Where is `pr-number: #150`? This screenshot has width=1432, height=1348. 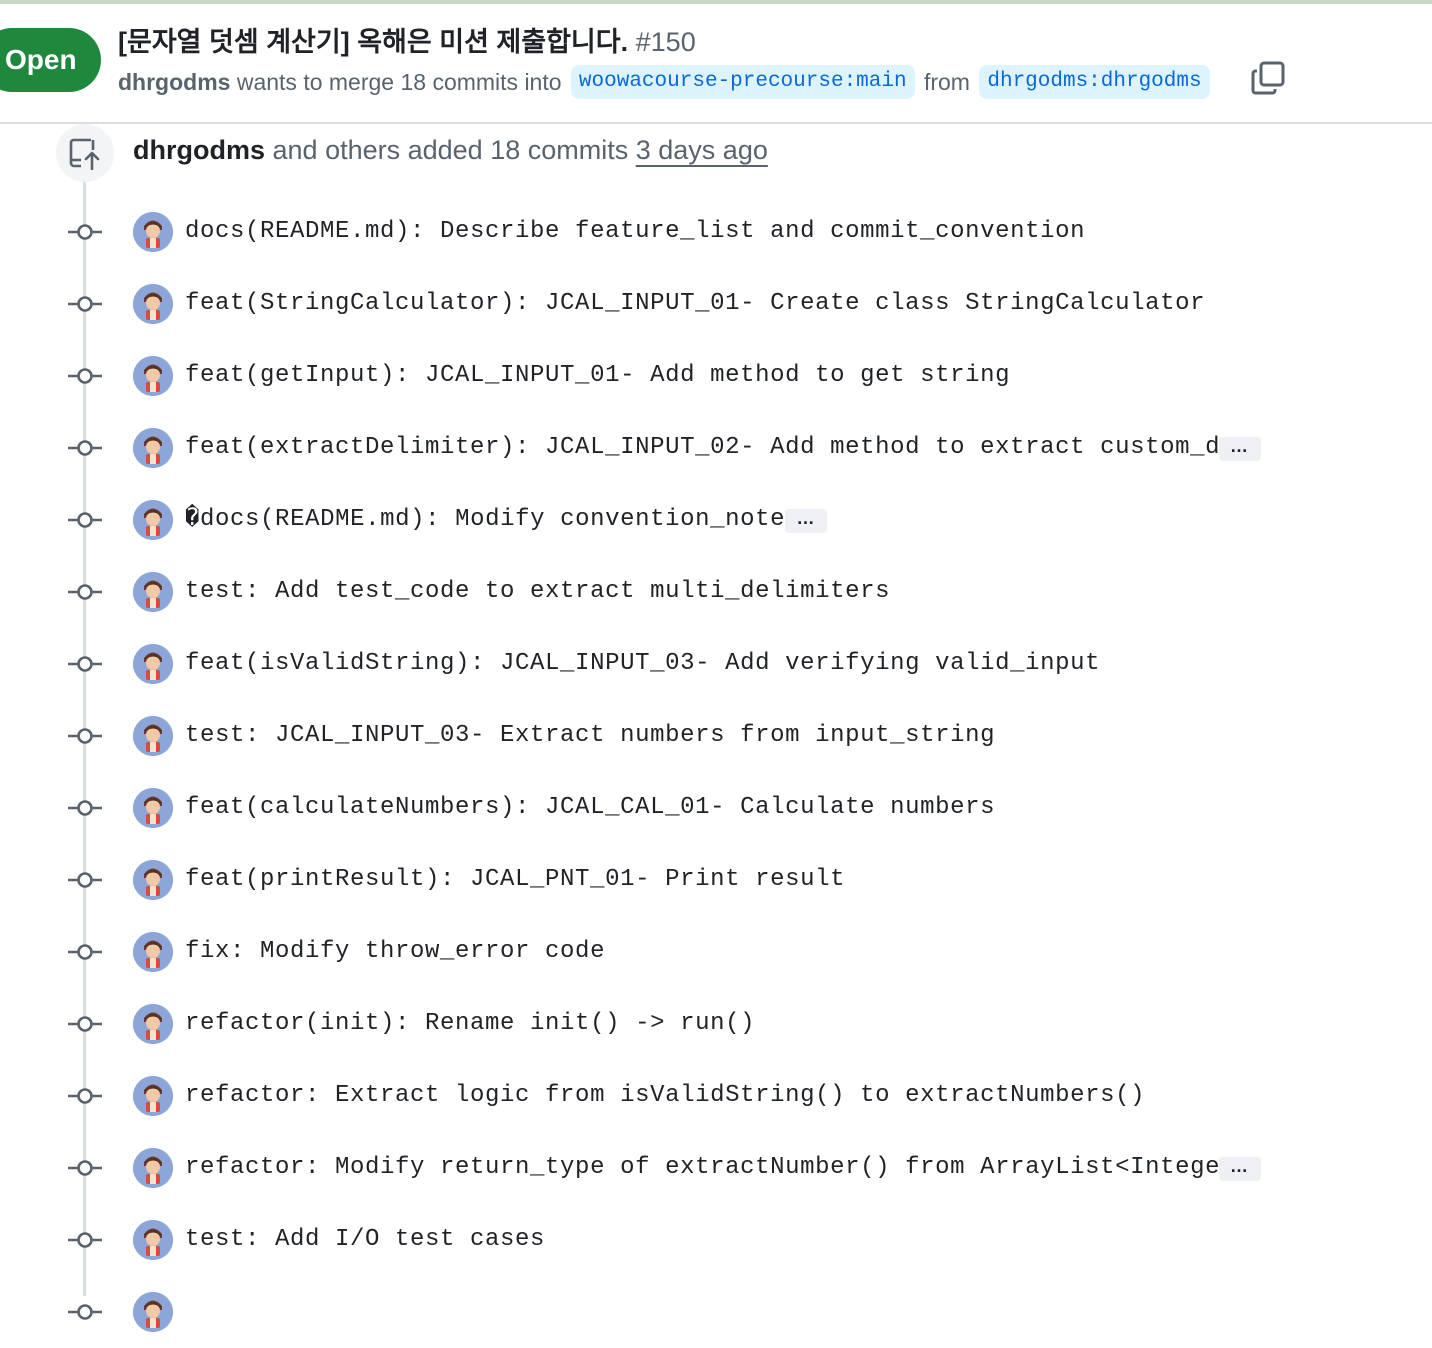 pr-number: #150 is located at coordinates (665, 42).